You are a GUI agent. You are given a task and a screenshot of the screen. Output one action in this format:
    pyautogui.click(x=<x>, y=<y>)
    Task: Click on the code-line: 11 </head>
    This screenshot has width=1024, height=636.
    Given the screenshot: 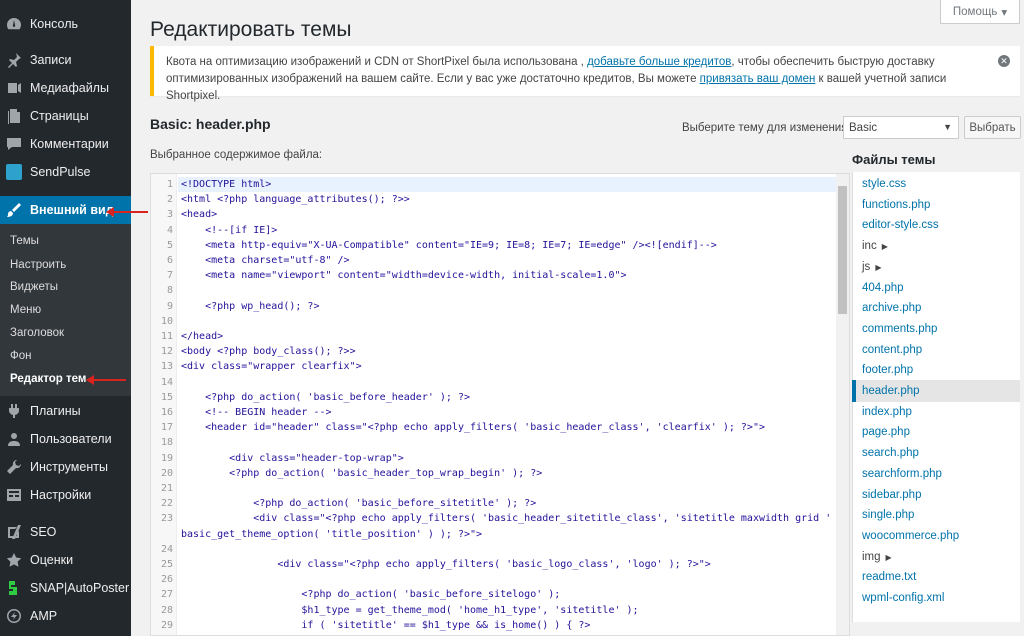 What is the action you would take?
    pyautogui.click(x=496, y=336)
    